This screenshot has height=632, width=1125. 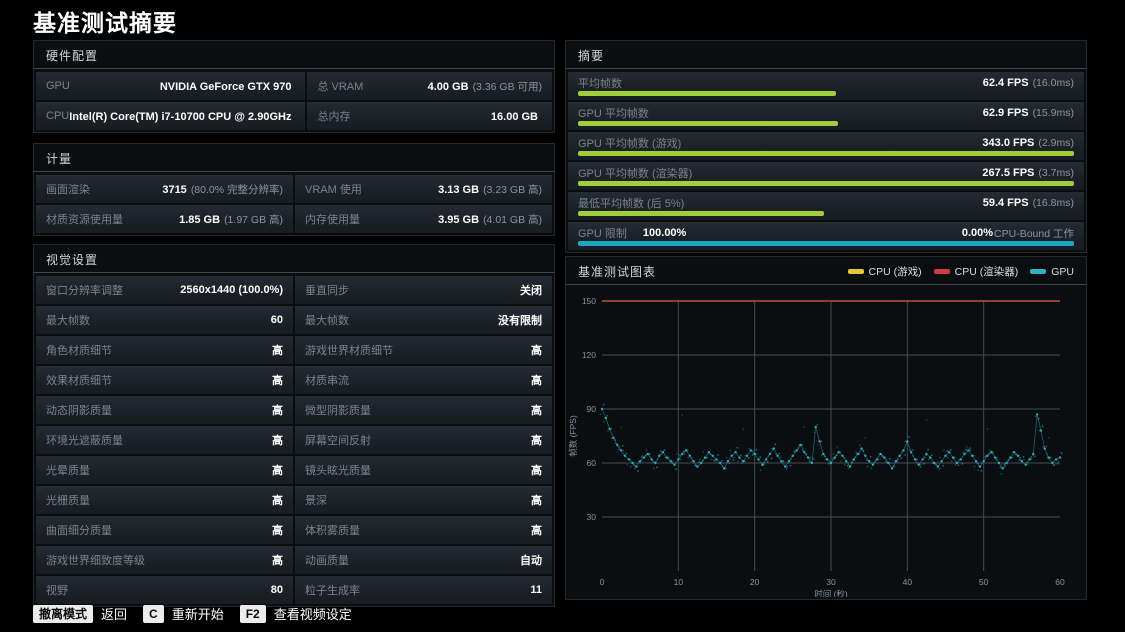 What do you see at coordinates (338, 441) in the screenshot?
I see `setting-label: 屏幕空间反射` at bounding box center [338, 441].